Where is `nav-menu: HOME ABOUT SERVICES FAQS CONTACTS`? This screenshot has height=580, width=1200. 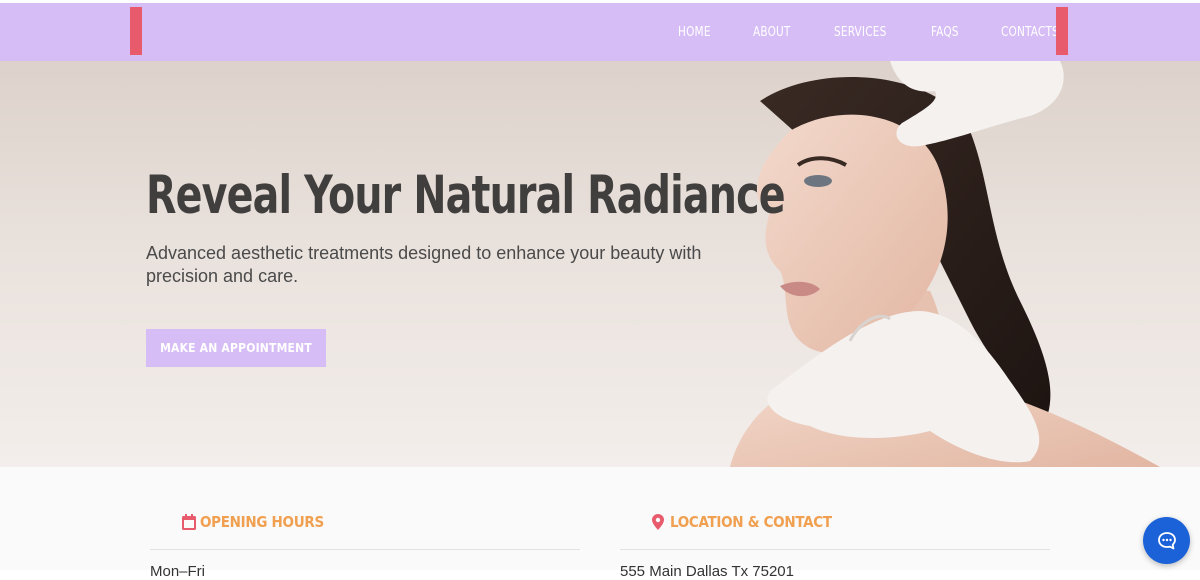
nav-menu: HOME ABOUT SERVICES FAQS CONTACTS is located at coordinates (891, 32).